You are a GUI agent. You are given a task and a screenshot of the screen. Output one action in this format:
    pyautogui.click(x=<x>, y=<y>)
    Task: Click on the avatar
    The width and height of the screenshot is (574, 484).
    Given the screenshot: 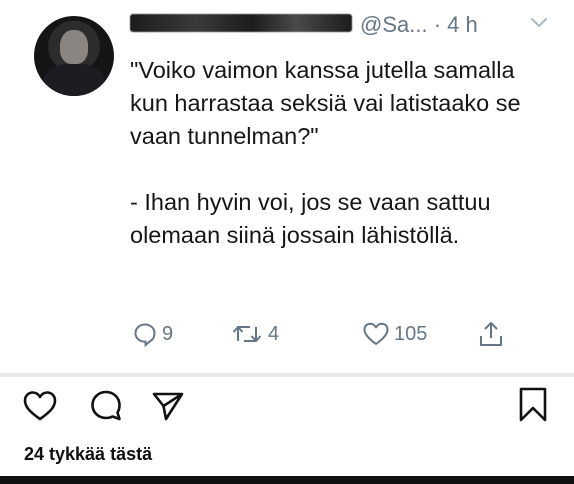 What is the action you would take?
    pyautogui.click(x=74, y=56)
    